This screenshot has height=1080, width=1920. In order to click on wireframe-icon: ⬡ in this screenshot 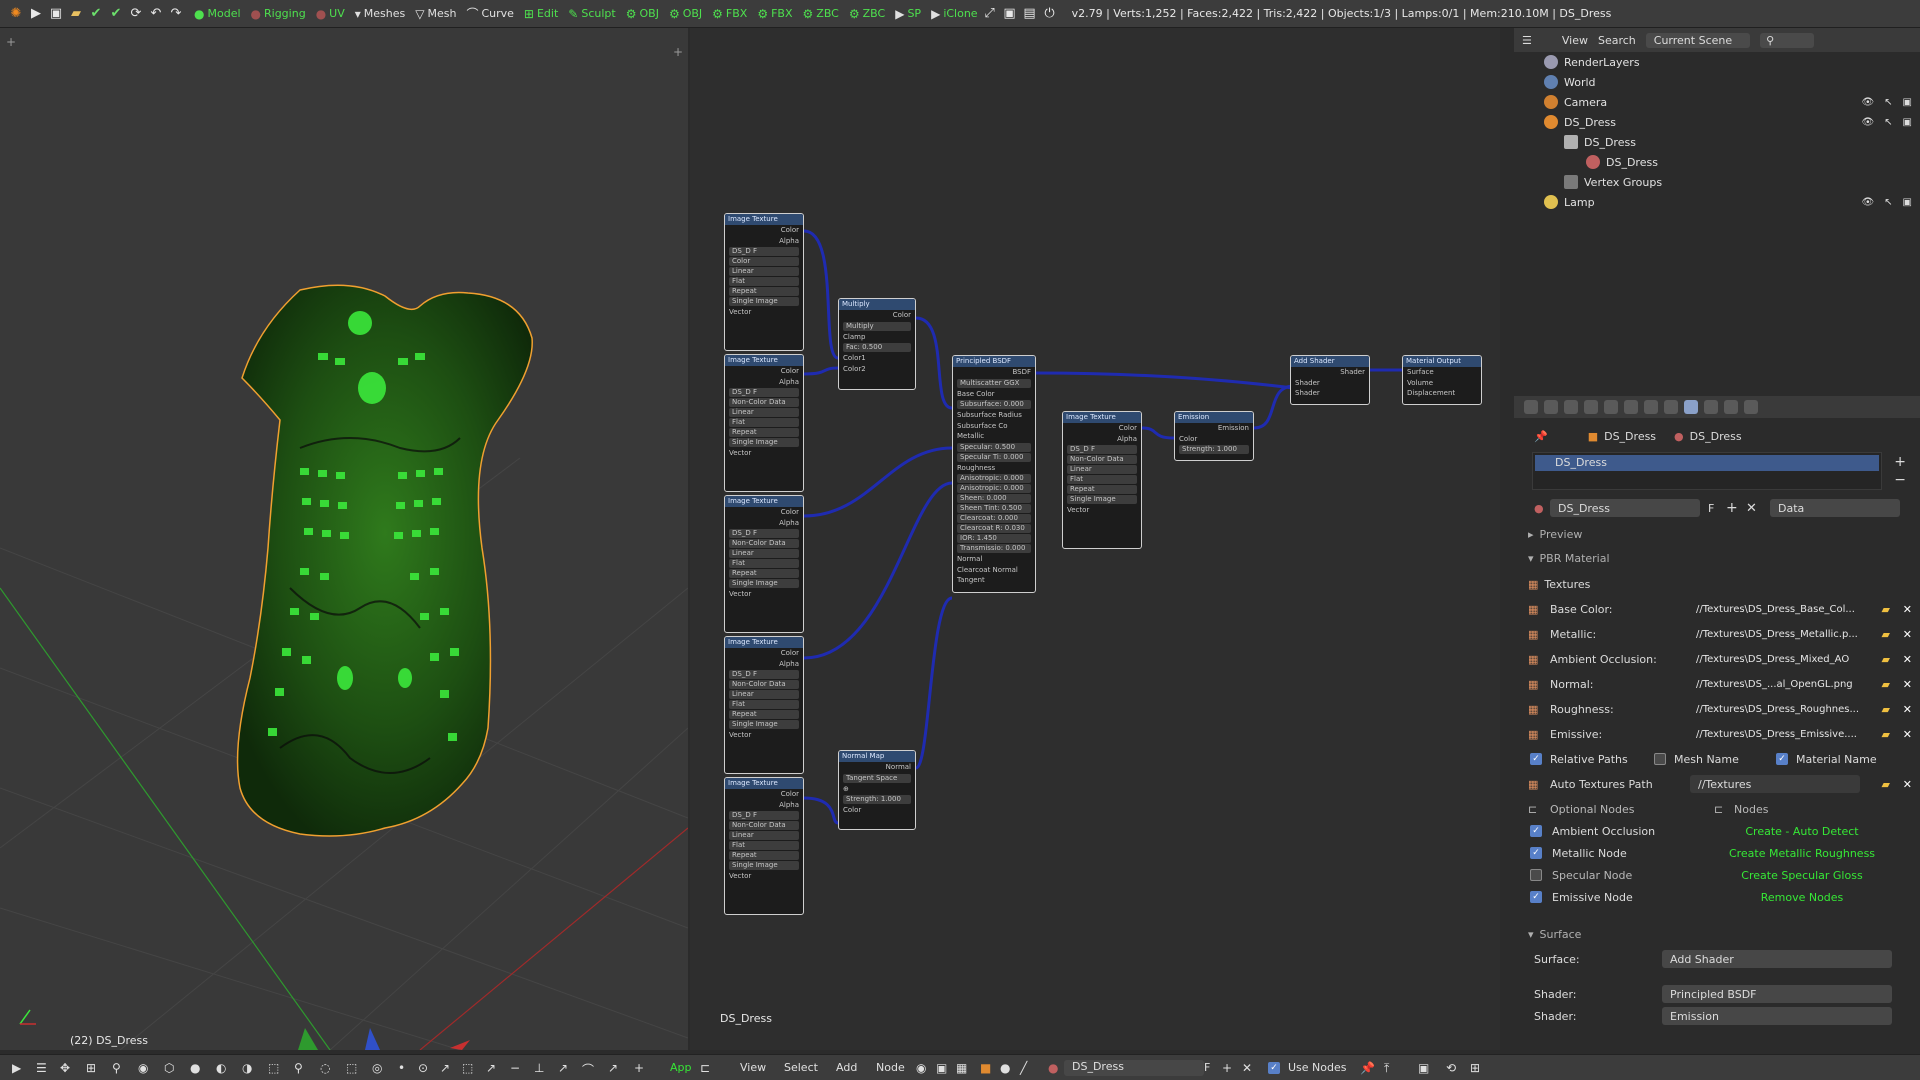, I will do `click(169, 1068)`.